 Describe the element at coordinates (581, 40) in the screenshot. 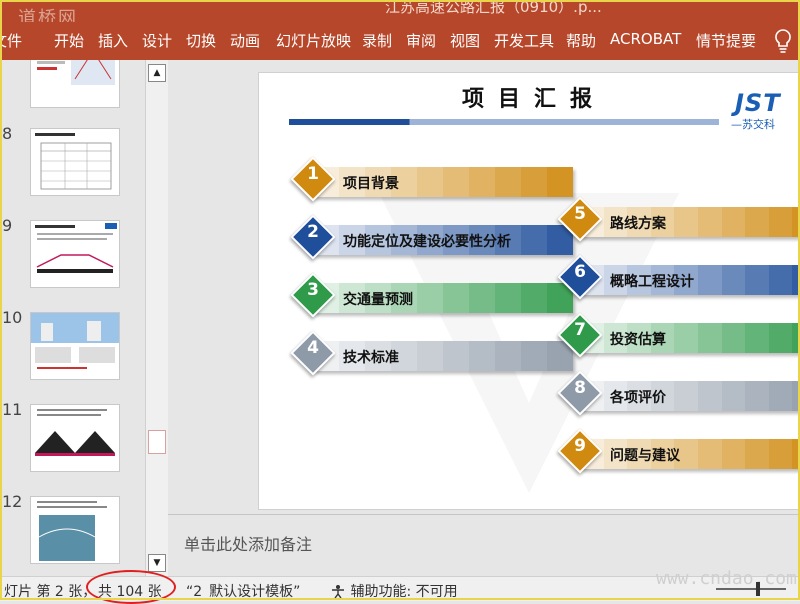

I see `tab-help: 帮助` at that location.